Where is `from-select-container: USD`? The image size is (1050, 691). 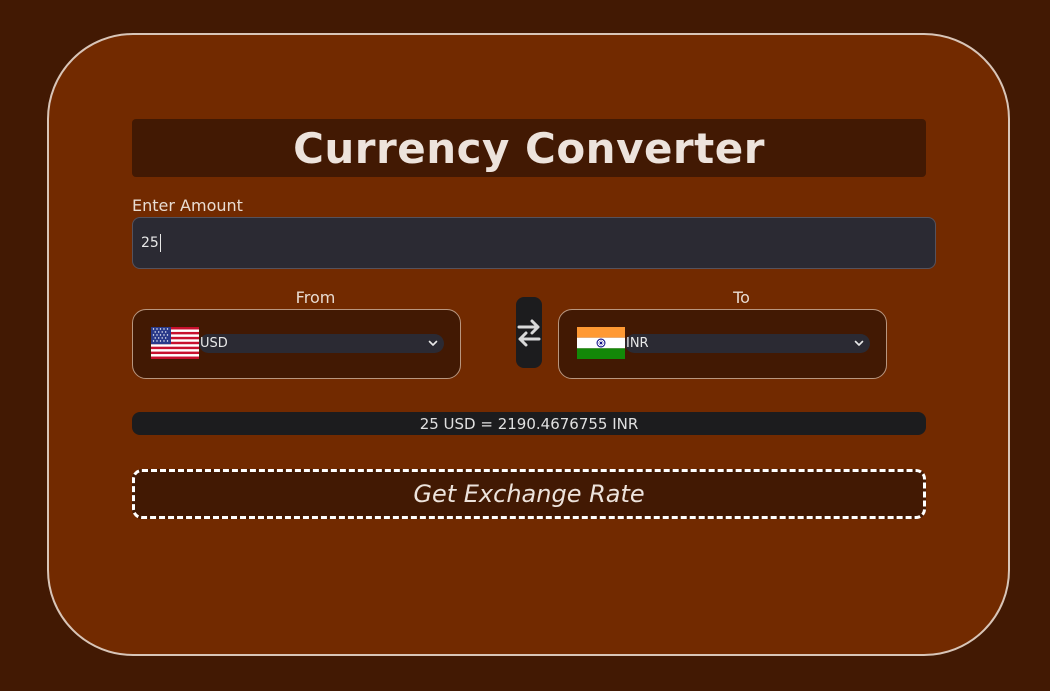
from-select-container: USD is located at coordinates (296, 344).